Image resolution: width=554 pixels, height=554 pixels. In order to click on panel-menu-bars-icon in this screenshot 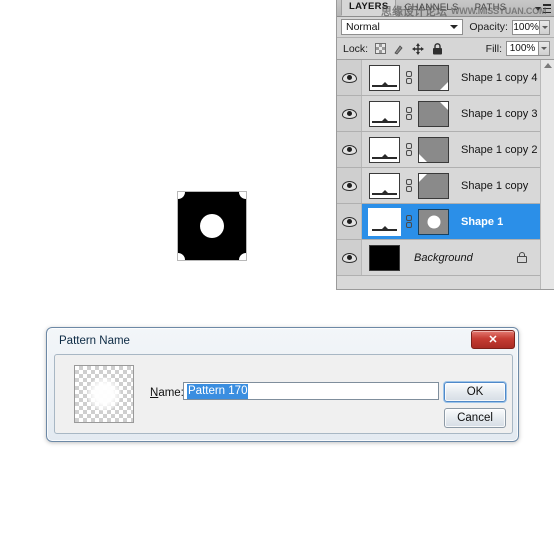, I will do `click(547, 8)`.